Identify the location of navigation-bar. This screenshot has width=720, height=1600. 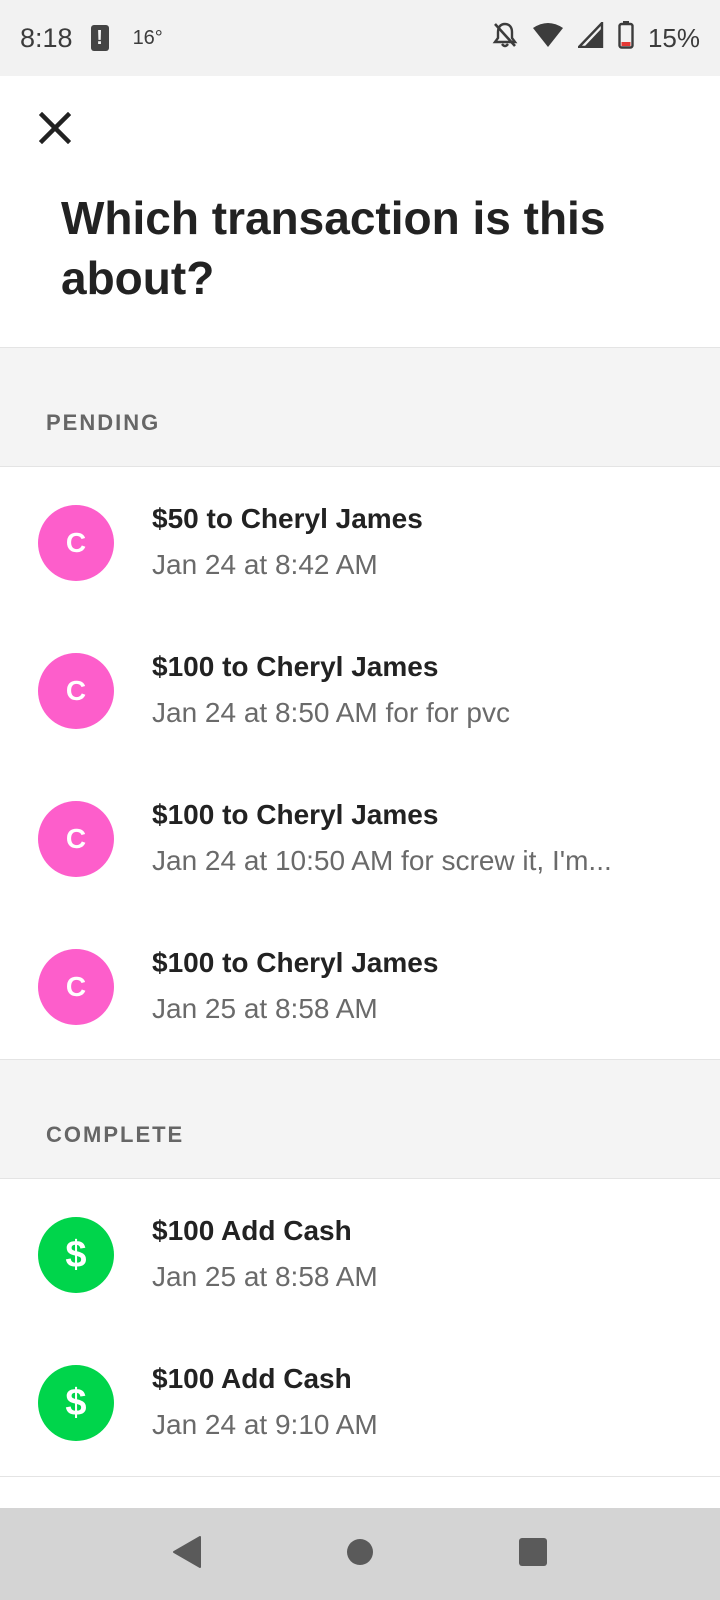
(360, 1554).